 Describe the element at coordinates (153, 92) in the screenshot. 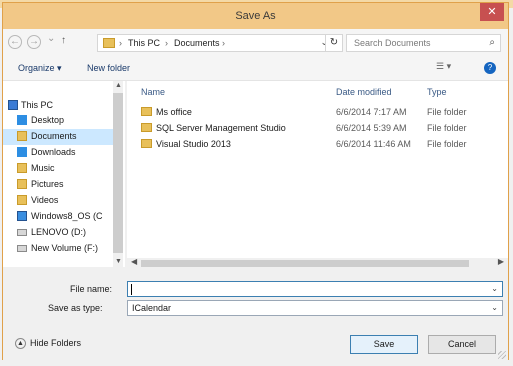

I see `column-header-name: Name` at that location.